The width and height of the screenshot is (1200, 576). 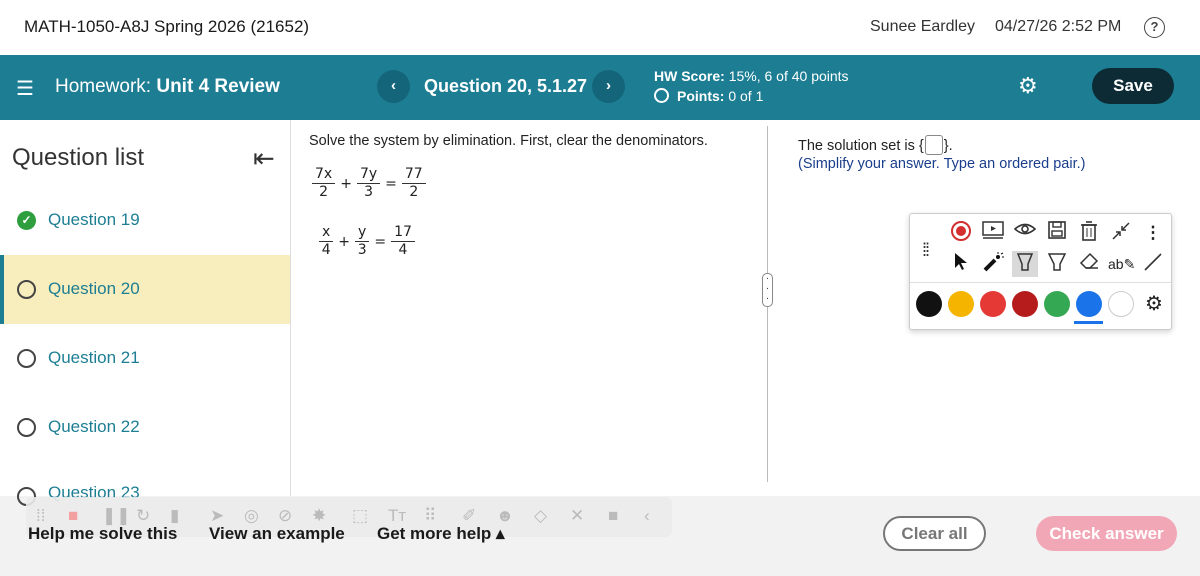 What do you see at coordinates (1088, 322) in the screenshot?
I see `selected-color-indicator` at bounding box center [1088, 322].